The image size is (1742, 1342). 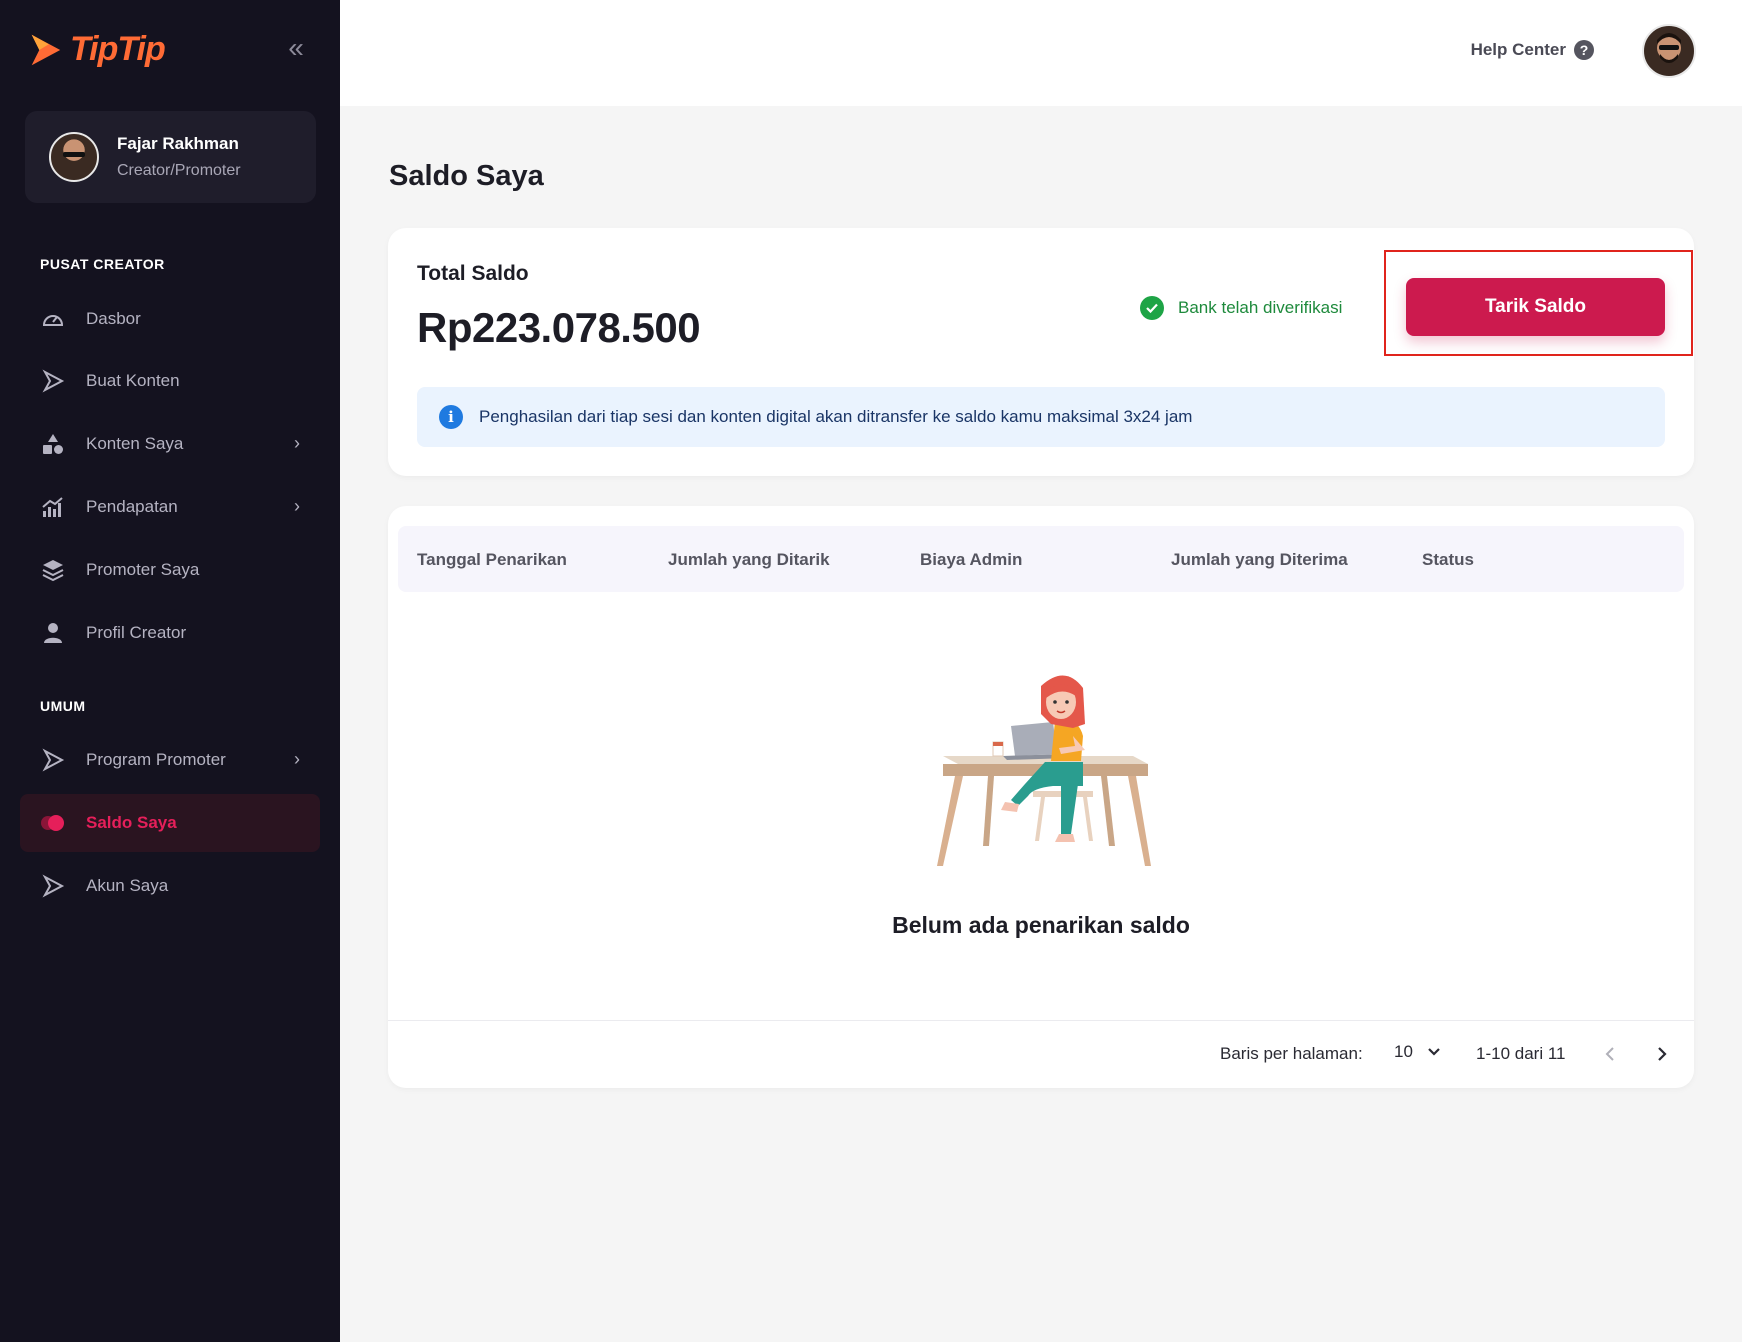 I want to click on speedometer-icon, so click(x=53, y=319).